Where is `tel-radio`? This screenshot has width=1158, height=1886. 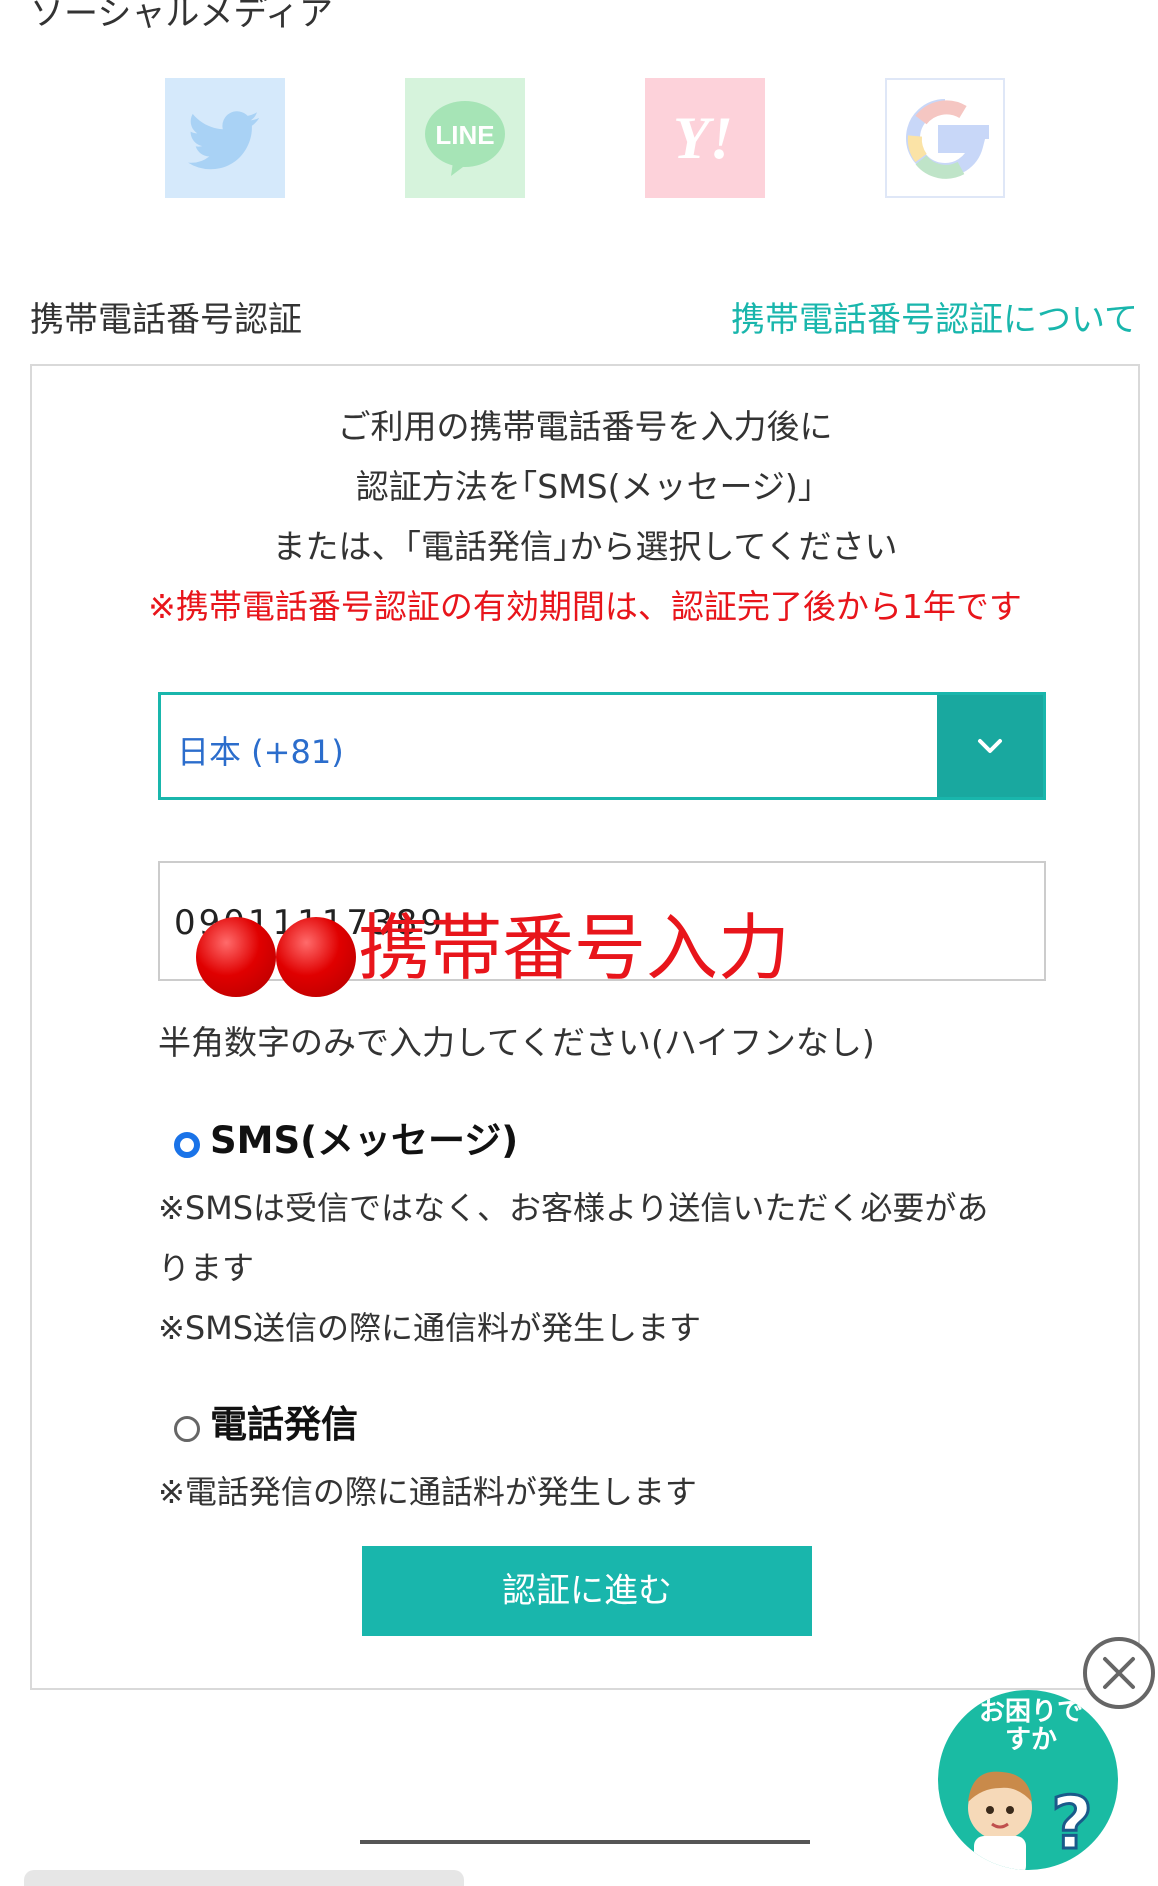 tel-radio is located at coordinates (187, 1429).